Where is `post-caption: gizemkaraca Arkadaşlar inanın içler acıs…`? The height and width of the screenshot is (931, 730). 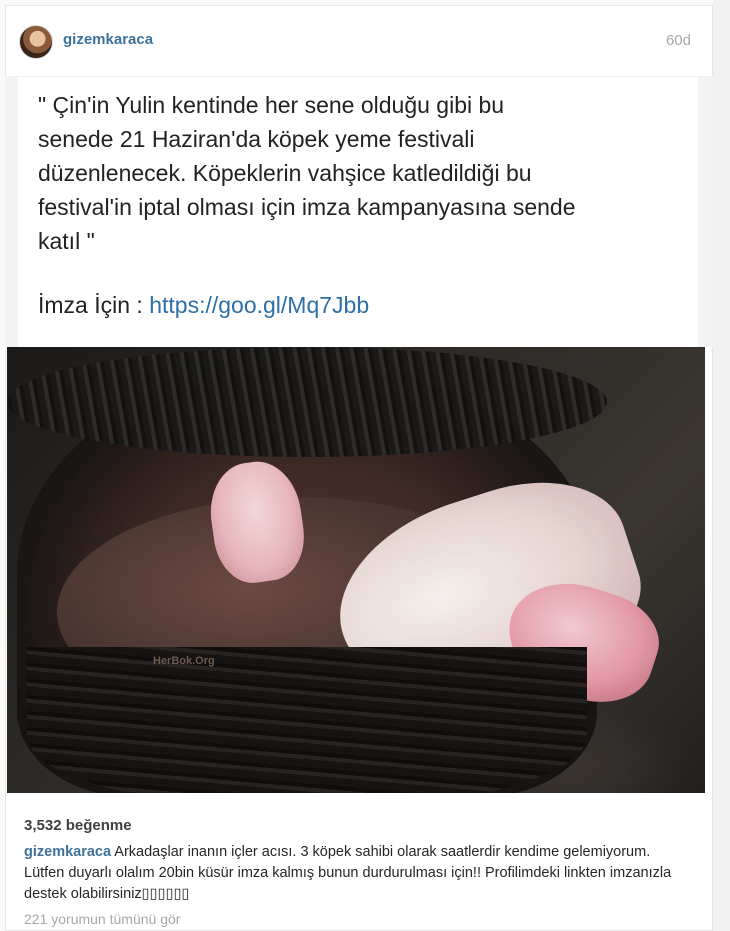
post-caption: gizemkaraca Arkadaşlar inanın içler acıs… is located at coordinates (354, 873).